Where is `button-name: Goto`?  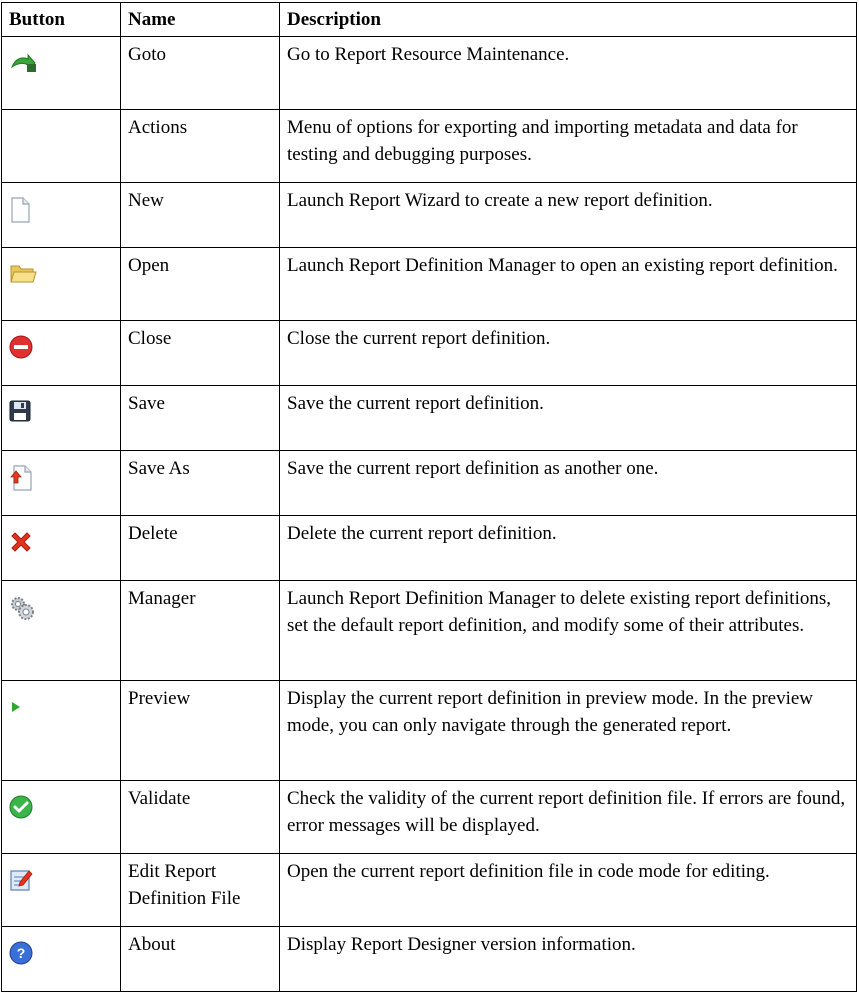 button-name: Goto is located at coordinates (200, 73).